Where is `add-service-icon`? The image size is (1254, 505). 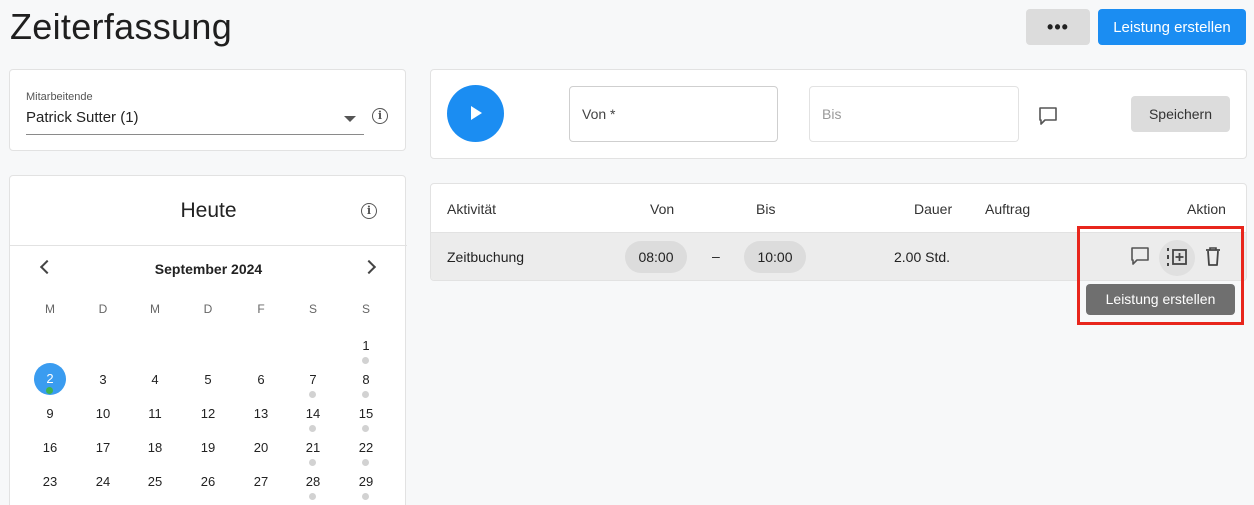
add-service-icon is located at coordinates (1177, 257).